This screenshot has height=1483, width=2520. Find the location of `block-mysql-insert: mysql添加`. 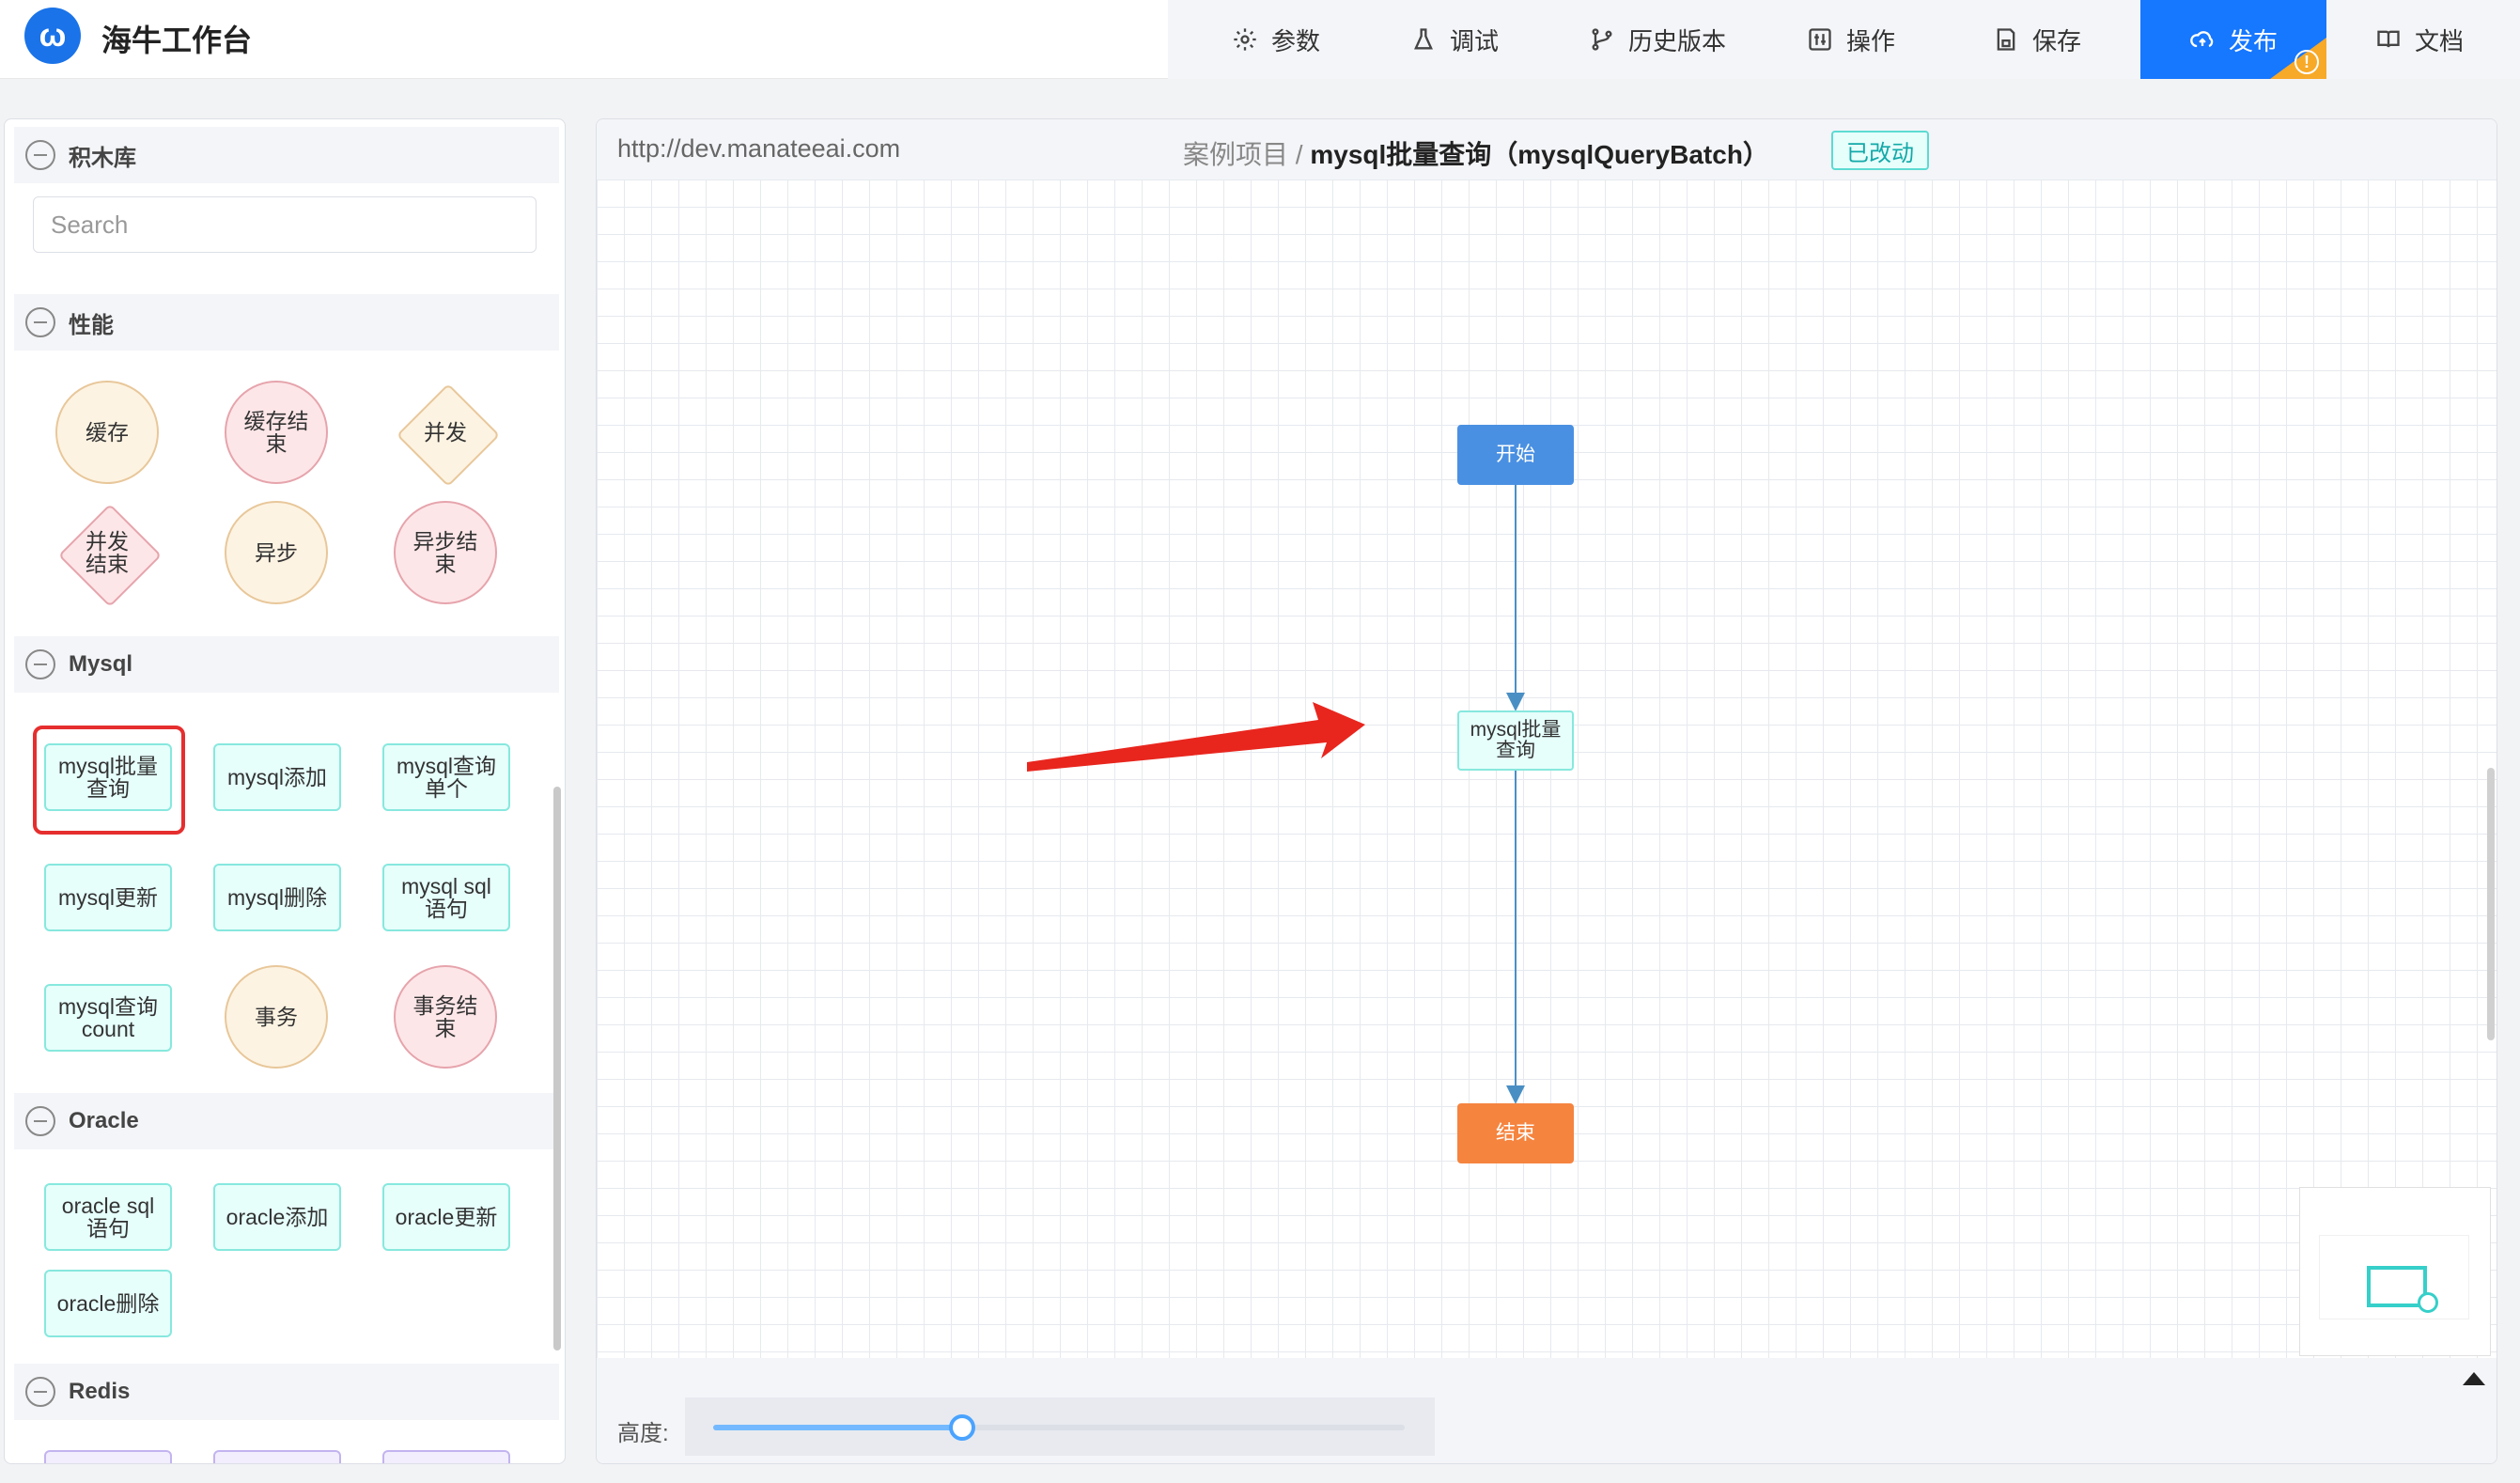

block-mysql-insert: mysql添加 is located at coordinates (277, 777).